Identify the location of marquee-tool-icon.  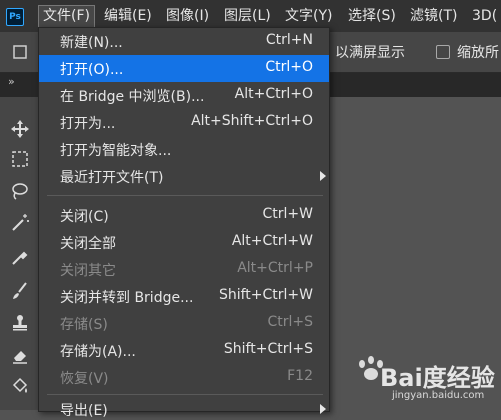
(20, 159).